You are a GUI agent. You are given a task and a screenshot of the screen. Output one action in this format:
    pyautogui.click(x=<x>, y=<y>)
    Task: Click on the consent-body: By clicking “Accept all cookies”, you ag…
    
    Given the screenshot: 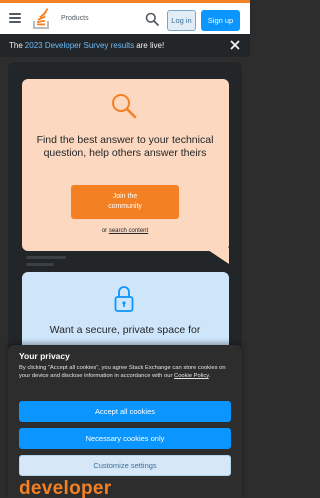 What is the action you would take?
    pyautogui.click(x=126, y=372)
    